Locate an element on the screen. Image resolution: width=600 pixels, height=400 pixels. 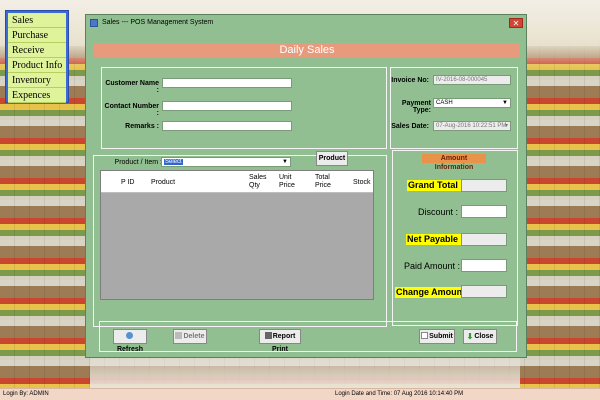
column-sales-qty: Sales Qty is located at coordinates (258, 181).